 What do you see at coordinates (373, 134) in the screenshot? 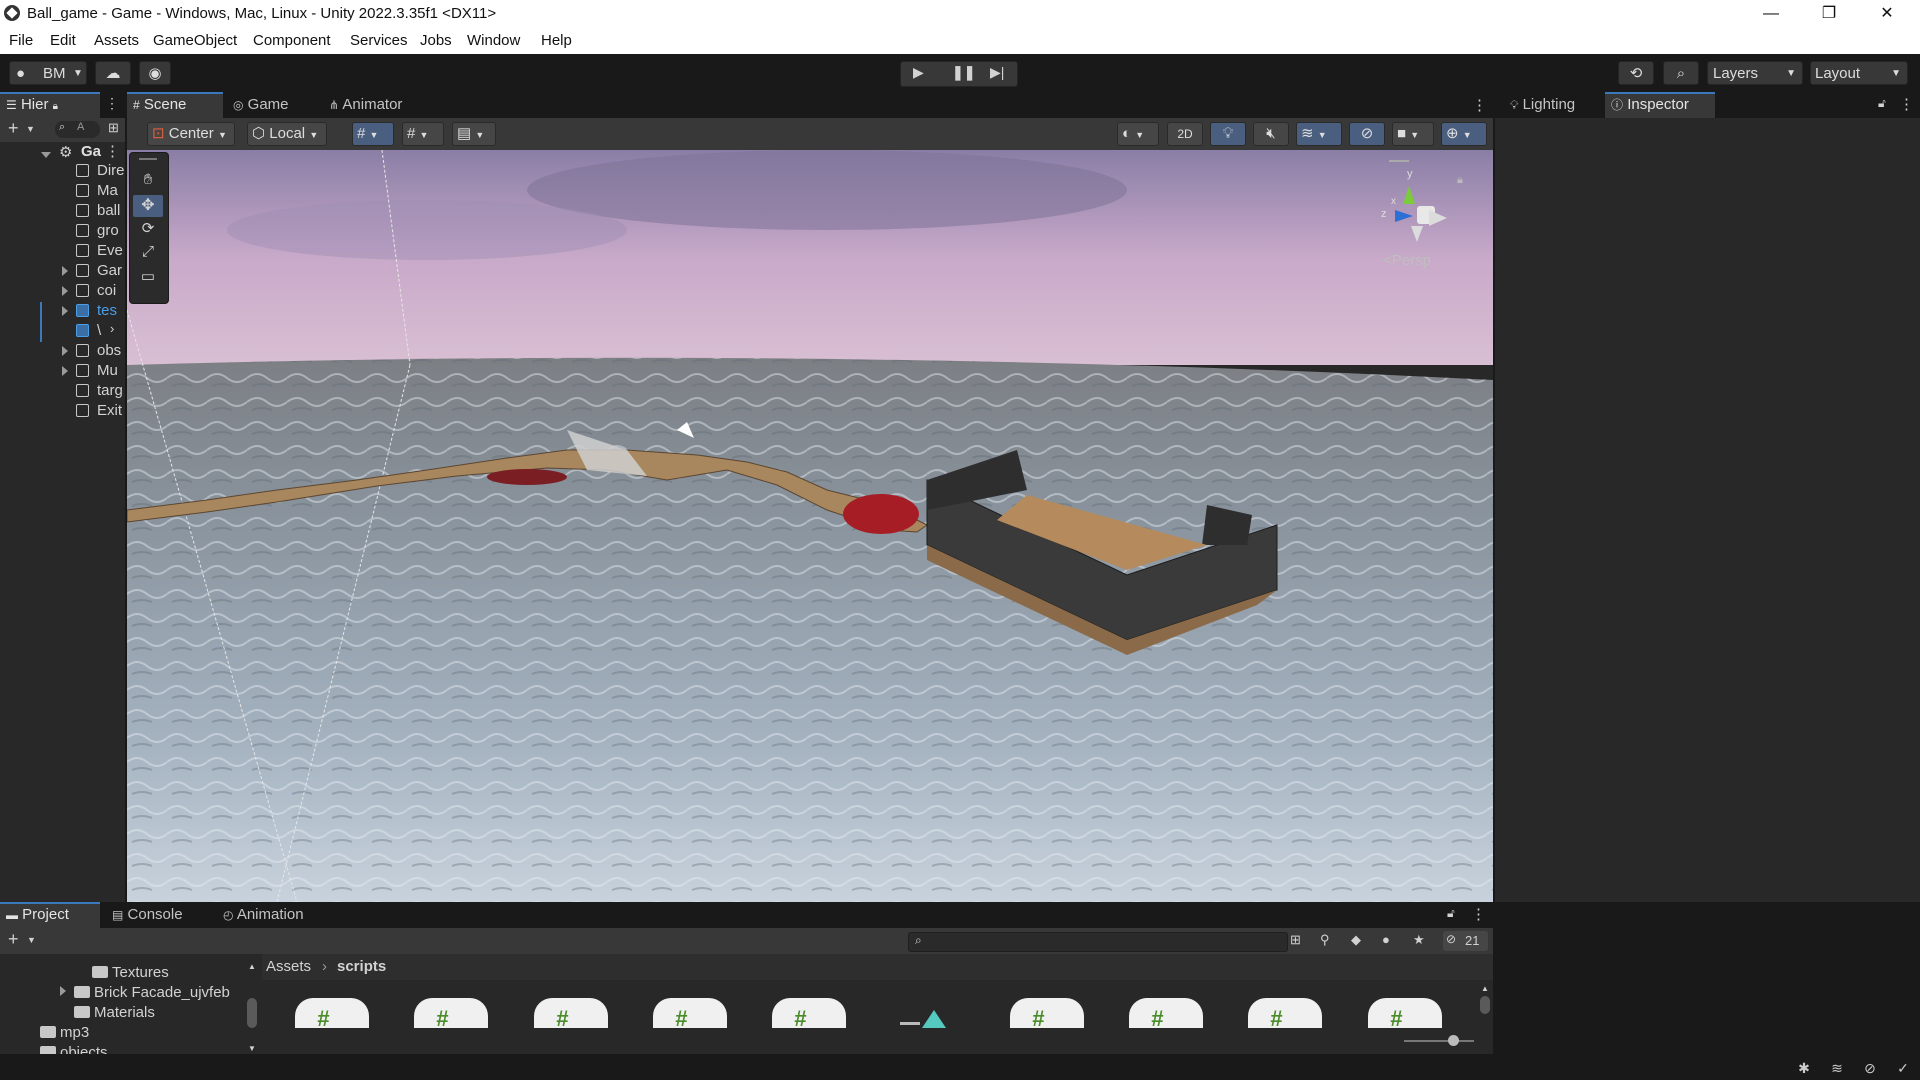
I see `grid-snap-button: # ▼` at bounding box center [373, 134].